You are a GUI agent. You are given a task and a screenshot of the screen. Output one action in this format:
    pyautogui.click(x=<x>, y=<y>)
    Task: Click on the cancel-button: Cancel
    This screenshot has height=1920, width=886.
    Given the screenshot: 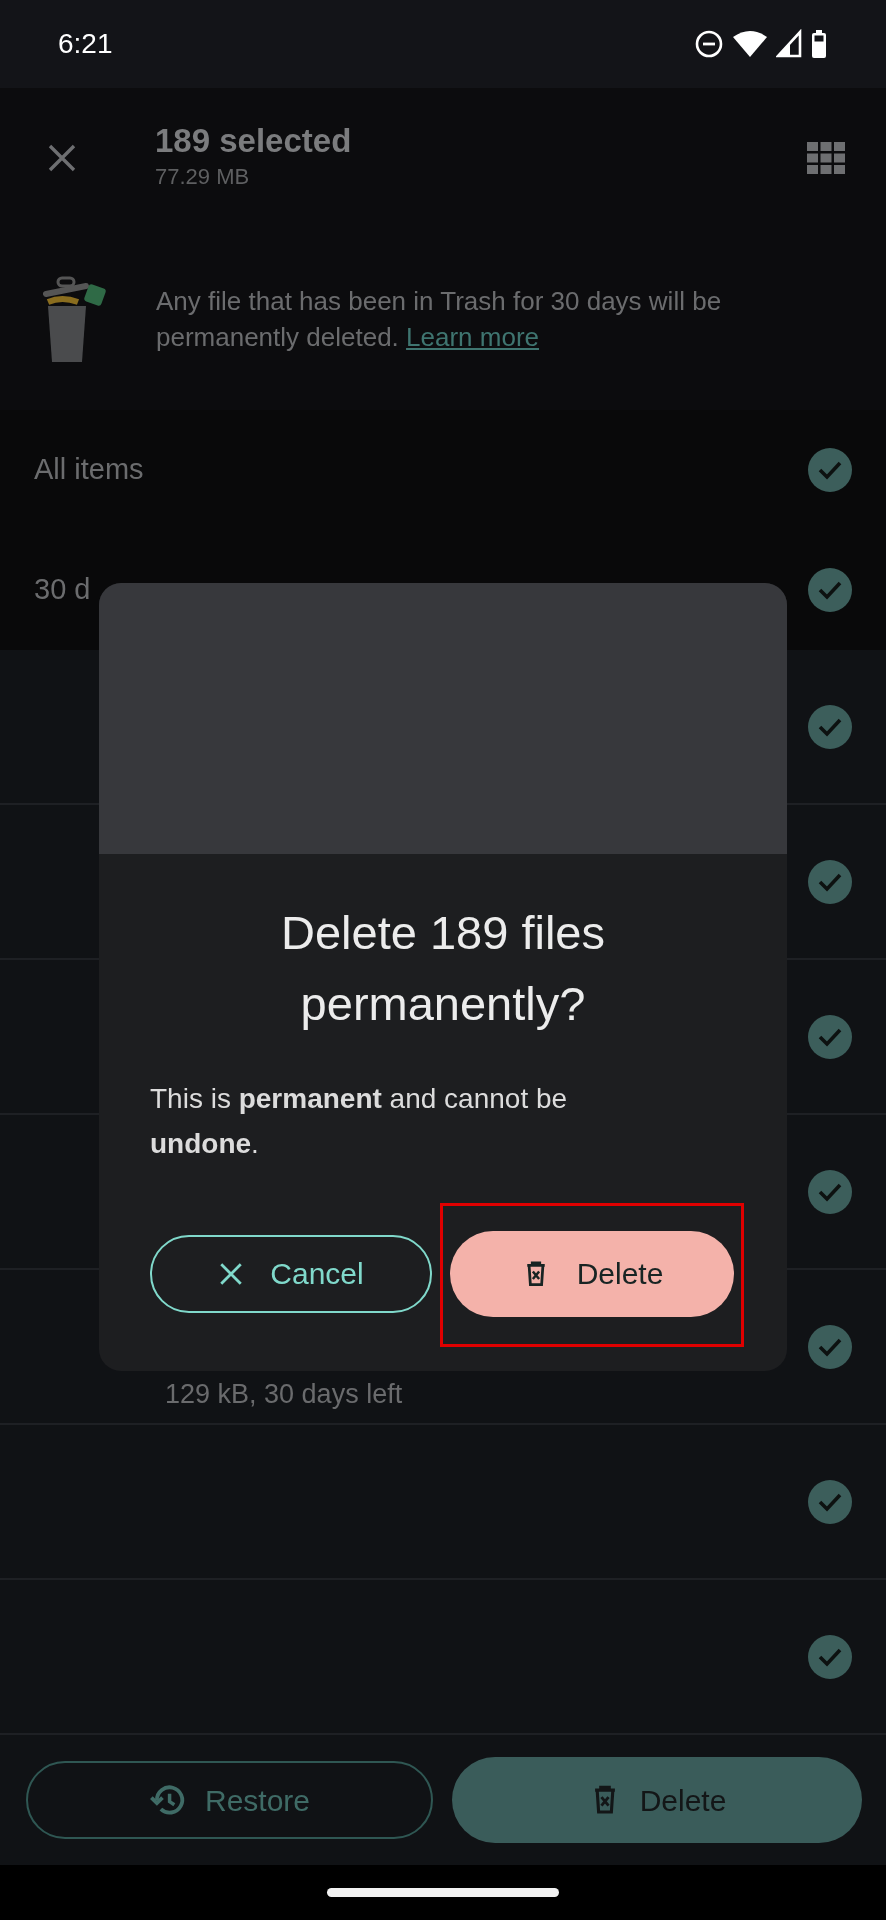 What is the action you would take?
    pyautogui.click(x=291, y=1273)
    